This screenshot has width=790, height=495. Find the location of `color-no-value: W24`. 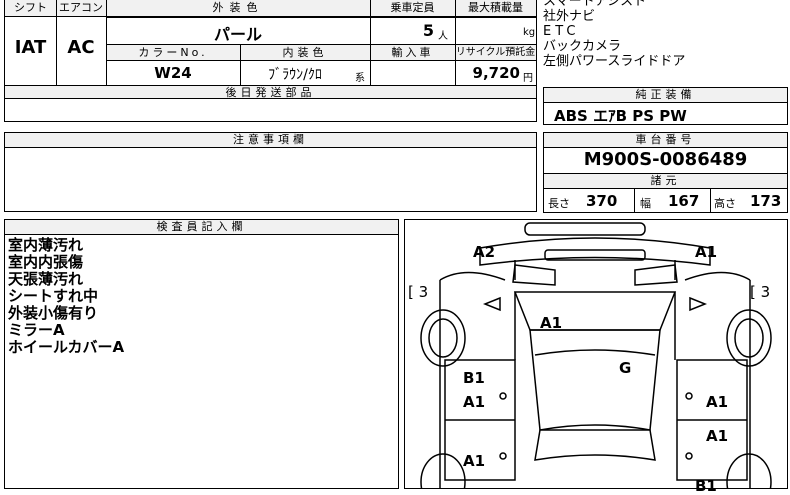

color-no-value: W24 is located at coordinates (173, 73).